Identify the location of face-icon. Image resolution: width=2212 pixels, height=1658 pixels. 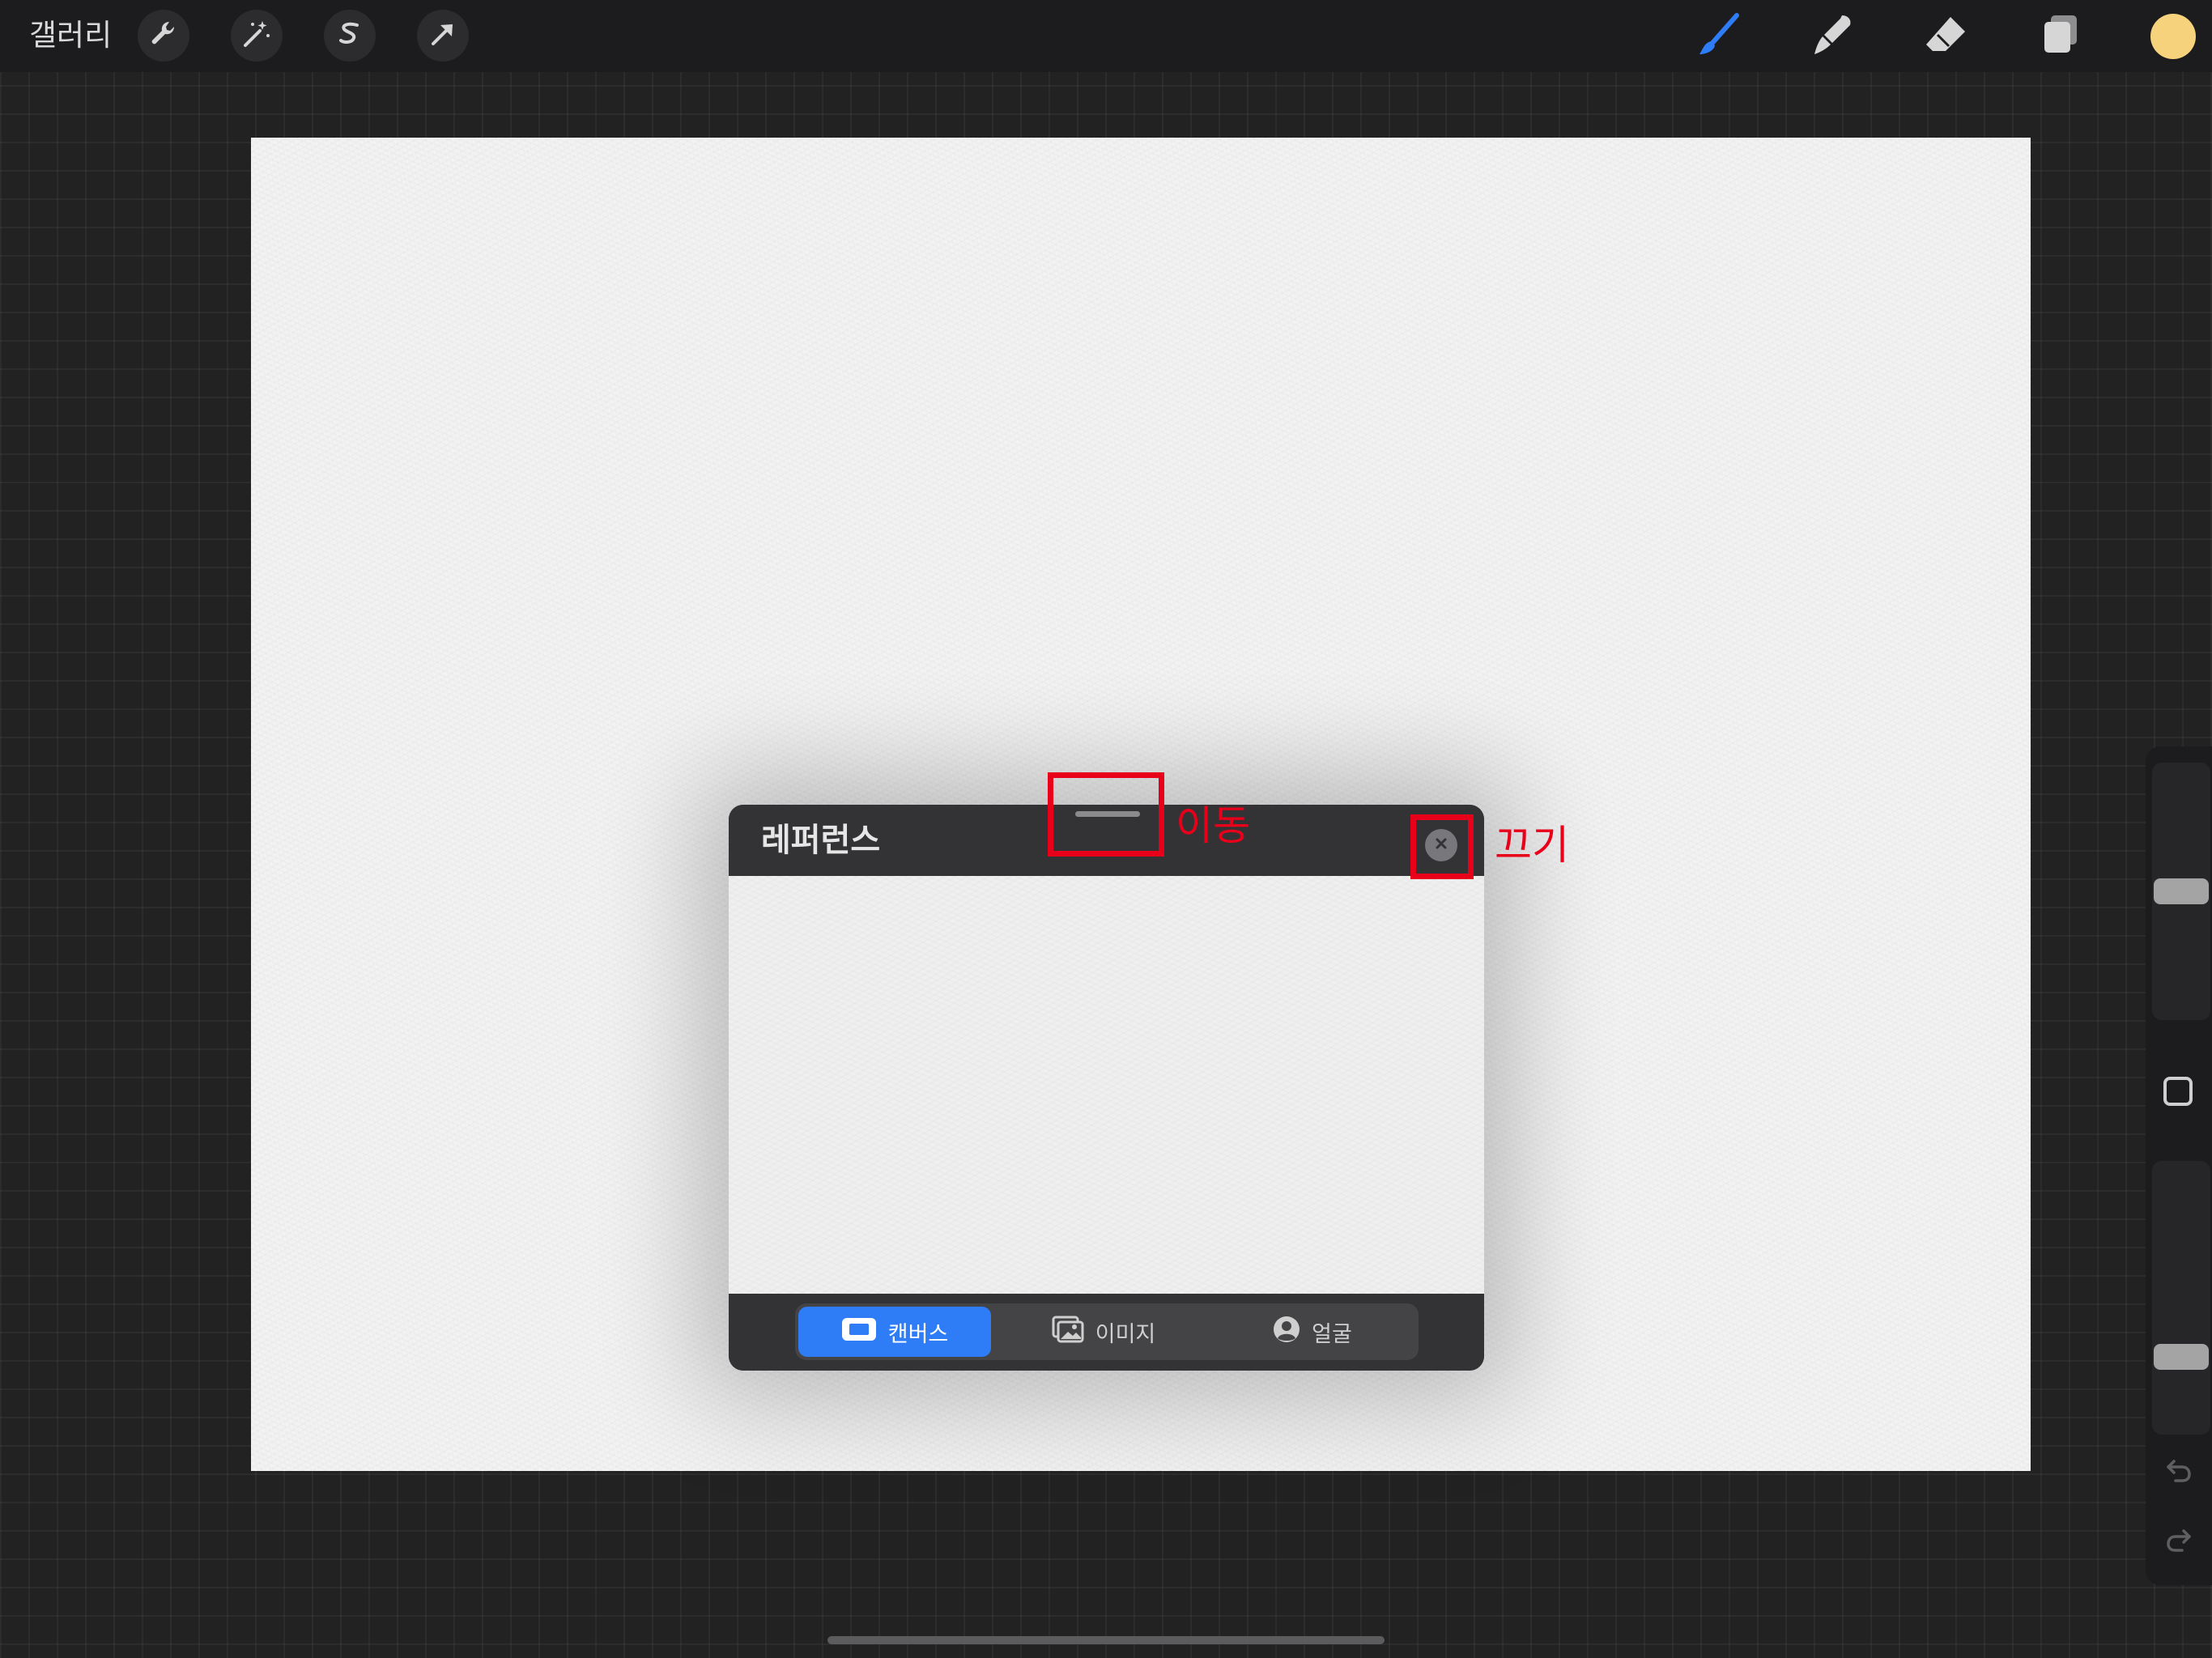
(1287, 1332).